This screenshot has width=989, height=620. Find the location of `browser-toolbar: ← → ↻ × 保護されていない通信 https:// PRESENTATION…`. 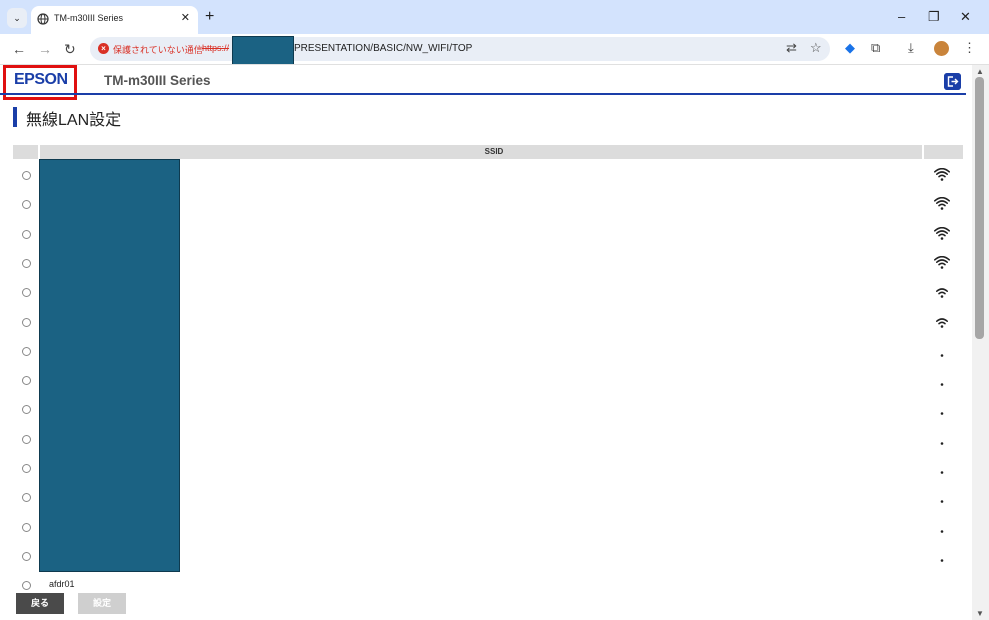

browser-toolbar: ← → ↻ × 保護されていない通信 https:// PRESENTATION… is located at coordinates (494, 50).